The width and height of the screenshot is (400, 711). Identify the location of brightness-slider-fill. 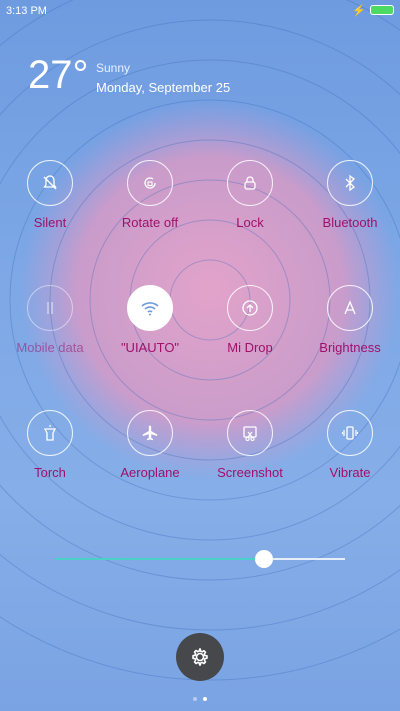
(159, 559).